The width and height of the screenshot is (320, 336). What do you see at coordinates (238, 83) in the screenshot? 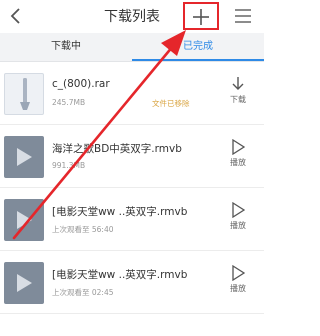
I see `download-icon` at bounding box center [238, 83].